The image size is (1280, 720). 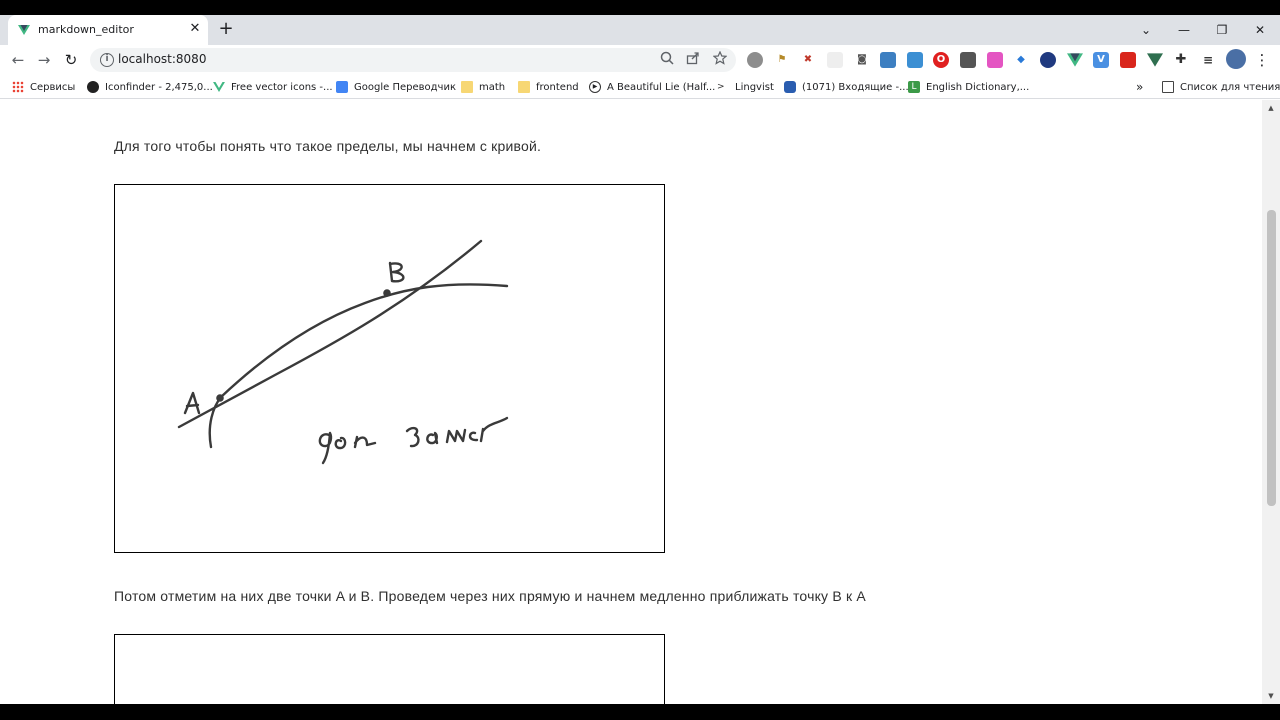 I want to click on browser-menu-button: ⋮, so click(x=1262, y=60).